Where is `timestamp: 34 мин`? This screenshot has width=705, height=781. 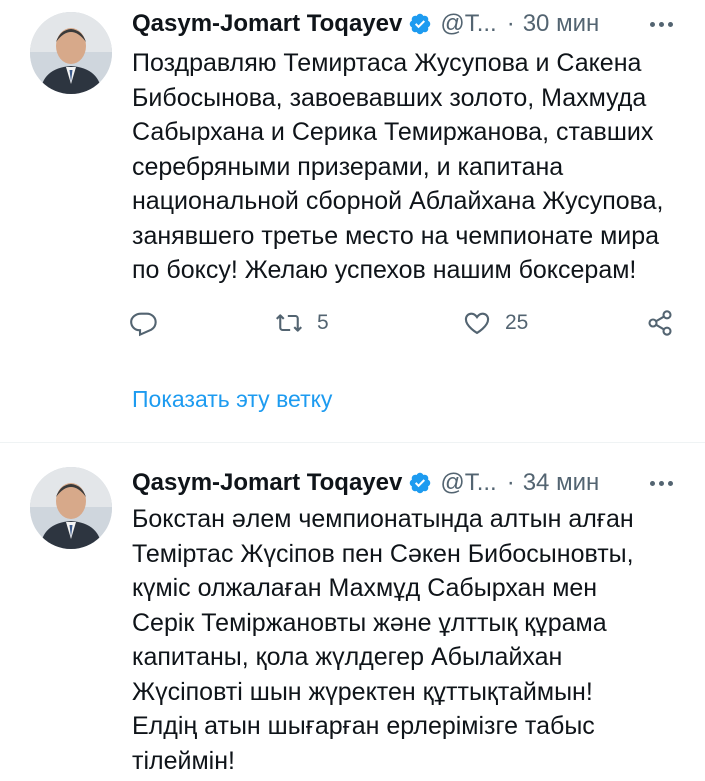 timestamp: 34 мин is located at coordinates (561, 483).